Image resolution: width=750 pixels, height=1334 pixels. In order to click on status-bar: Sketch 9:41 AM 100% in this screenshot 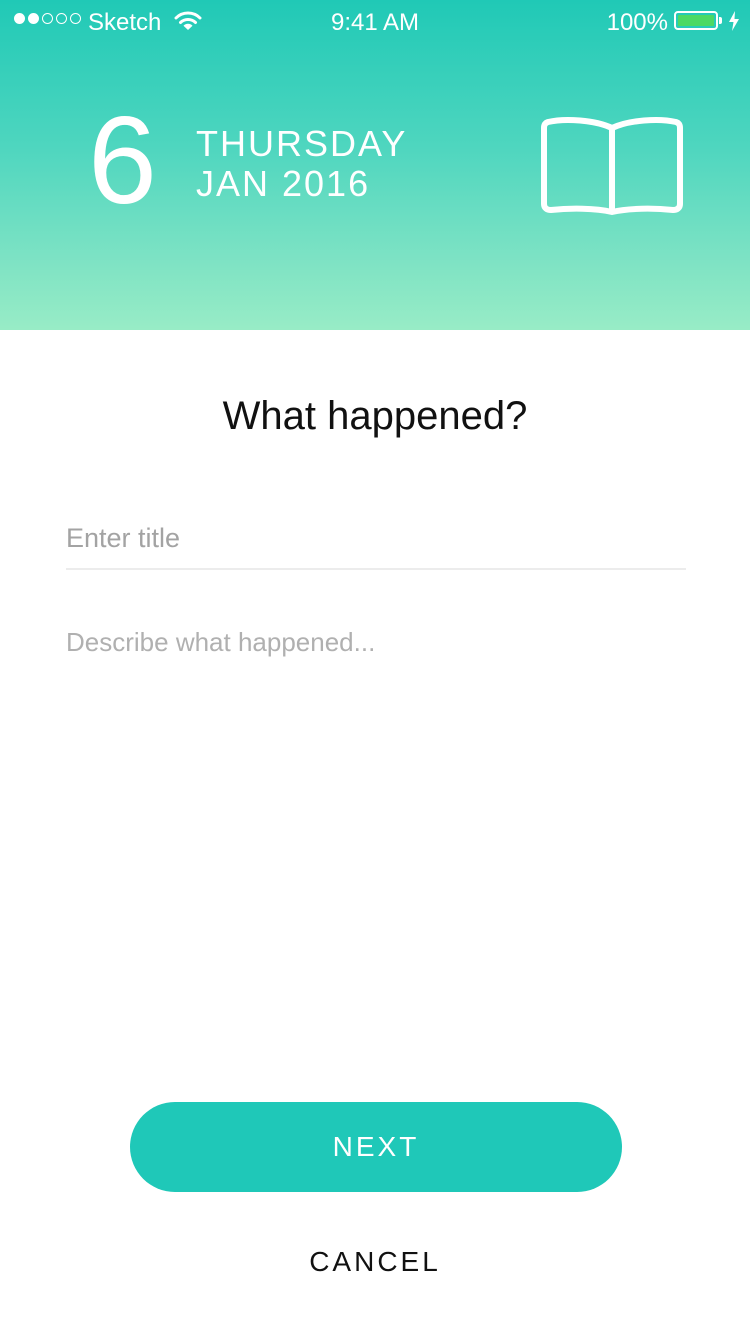, I will do `click(375, 22)`.